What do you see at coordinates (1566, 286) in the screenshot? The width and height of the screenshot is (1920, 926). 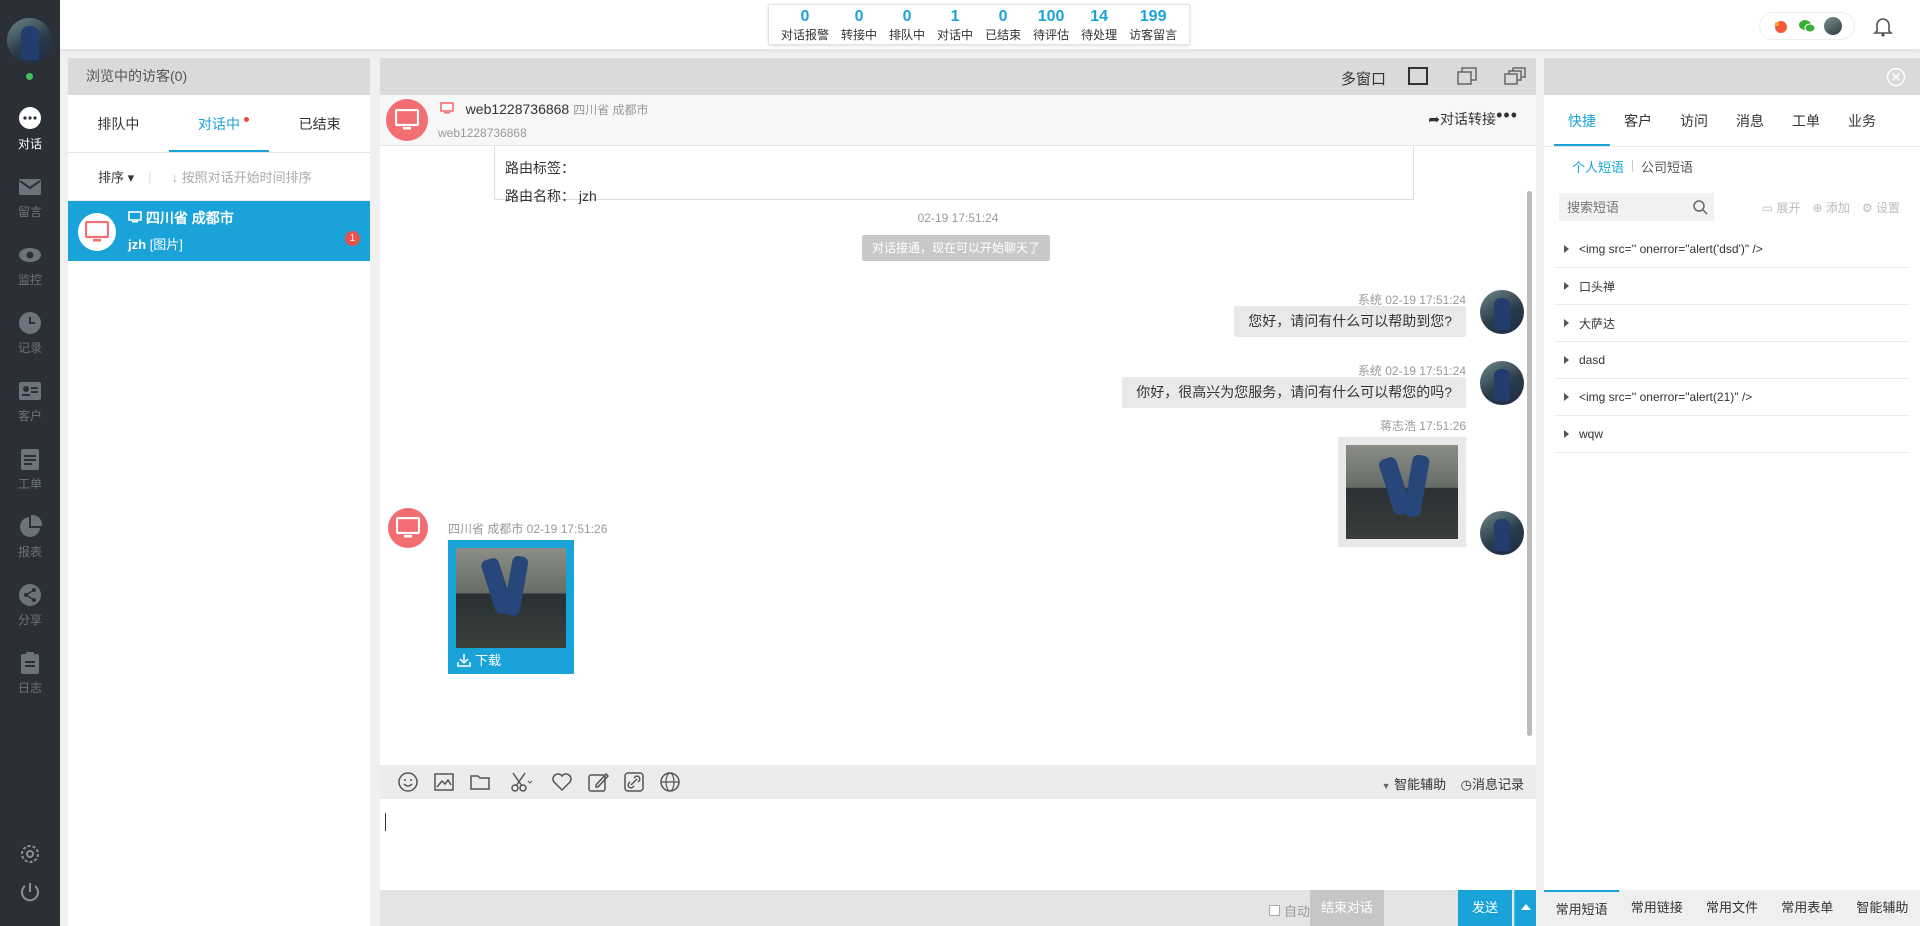 I see `expand-arrow-icon` at bounding box center [1566, 286].